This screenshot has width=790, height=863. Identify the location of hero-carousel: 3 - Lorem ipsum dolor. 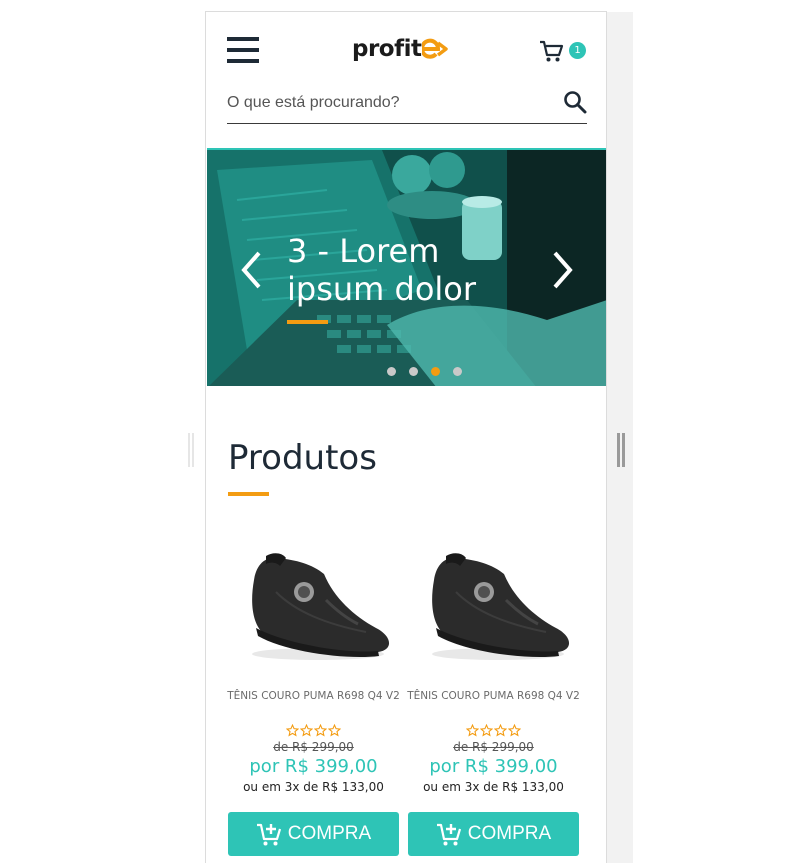
(406, 267).